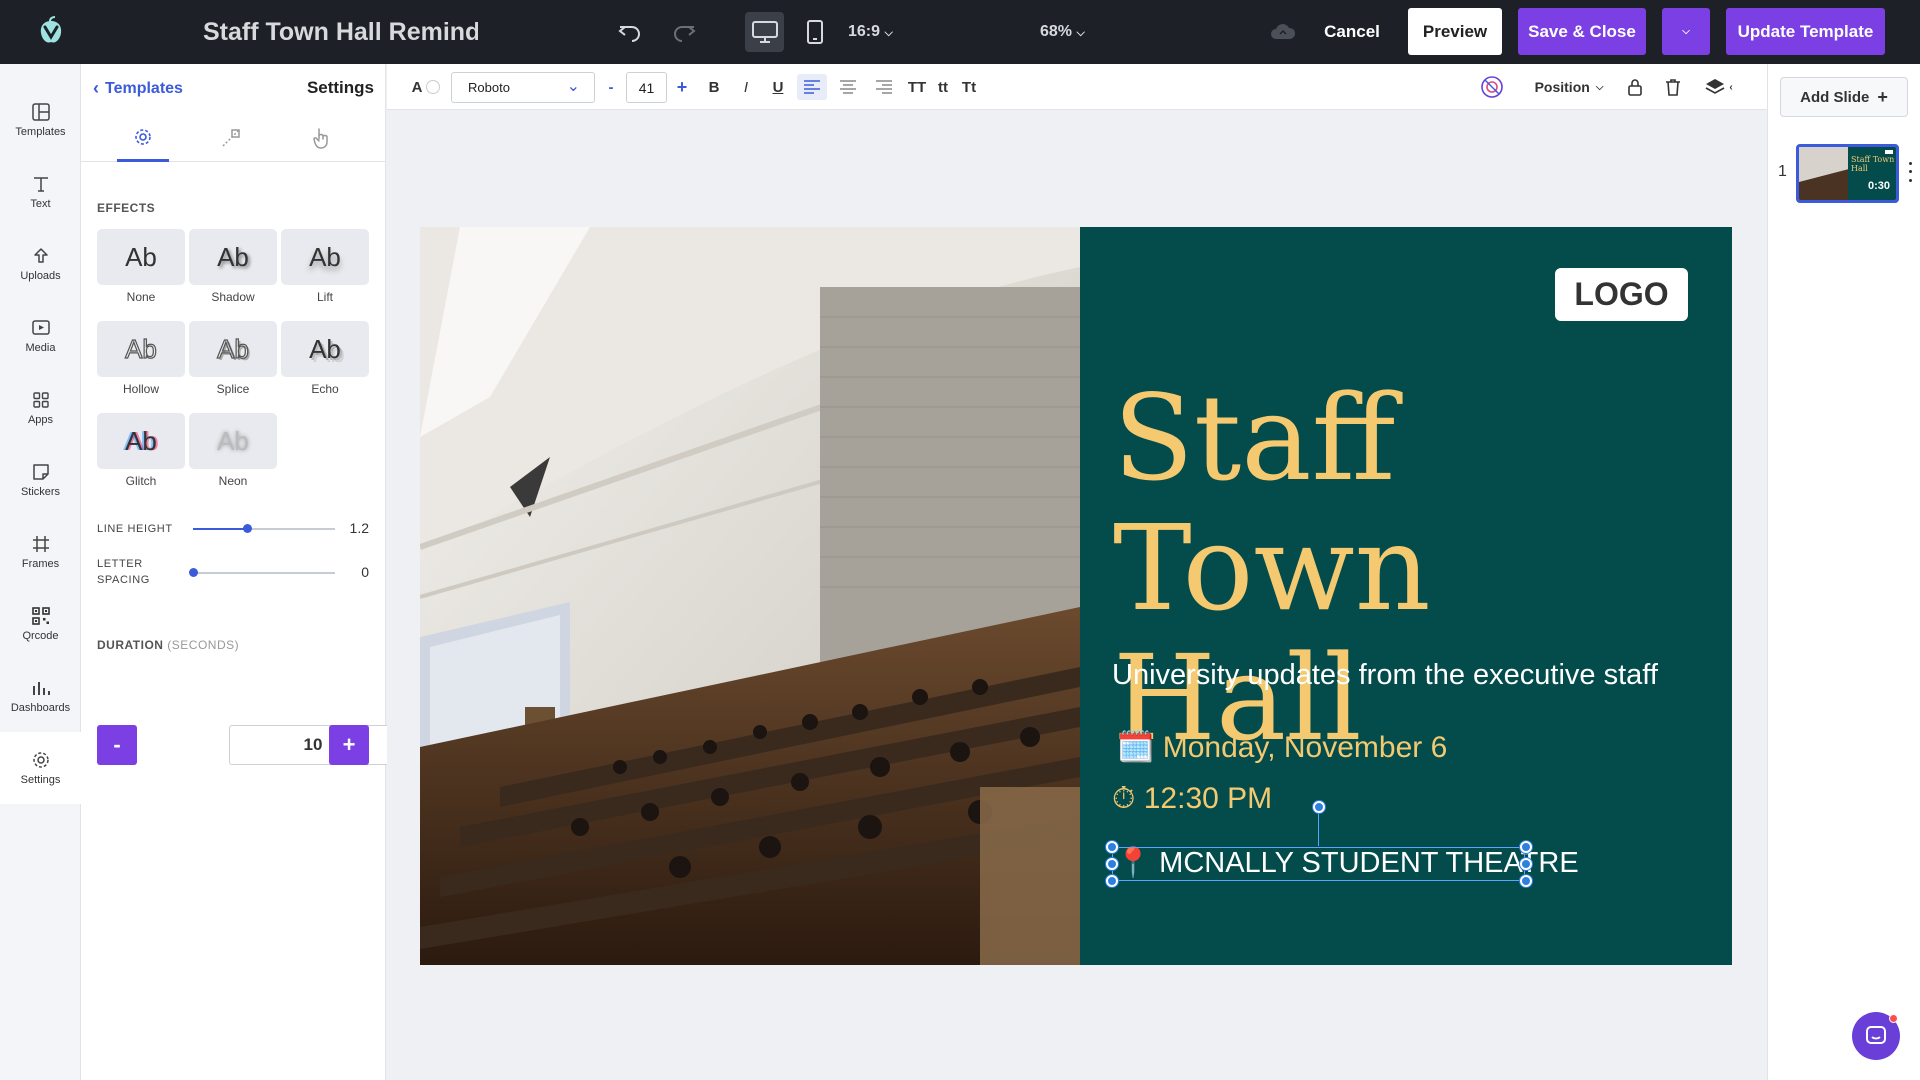 The image size is (1920, 1080). I want to click on rail-label: Templates, so click(40, 132).